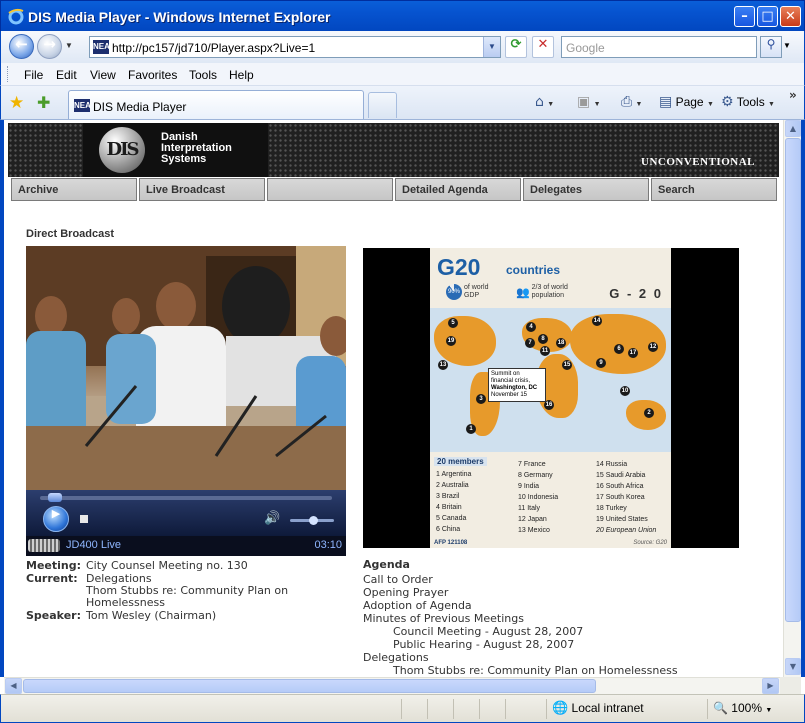  I want to click on search-input: Google, so click(659, 47).